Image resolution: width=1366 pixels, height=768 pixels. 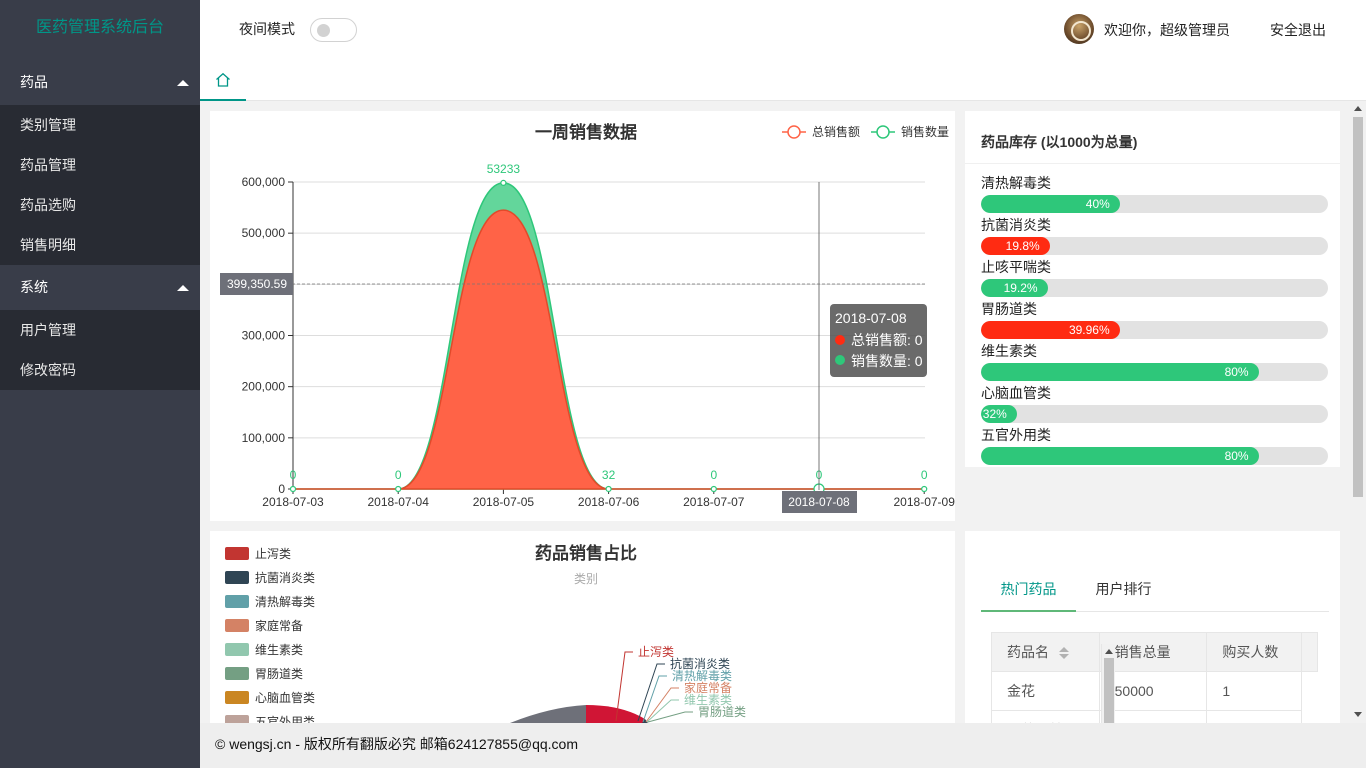 I want to click on legend-total: 总销售额, so click(x=821, y=131).